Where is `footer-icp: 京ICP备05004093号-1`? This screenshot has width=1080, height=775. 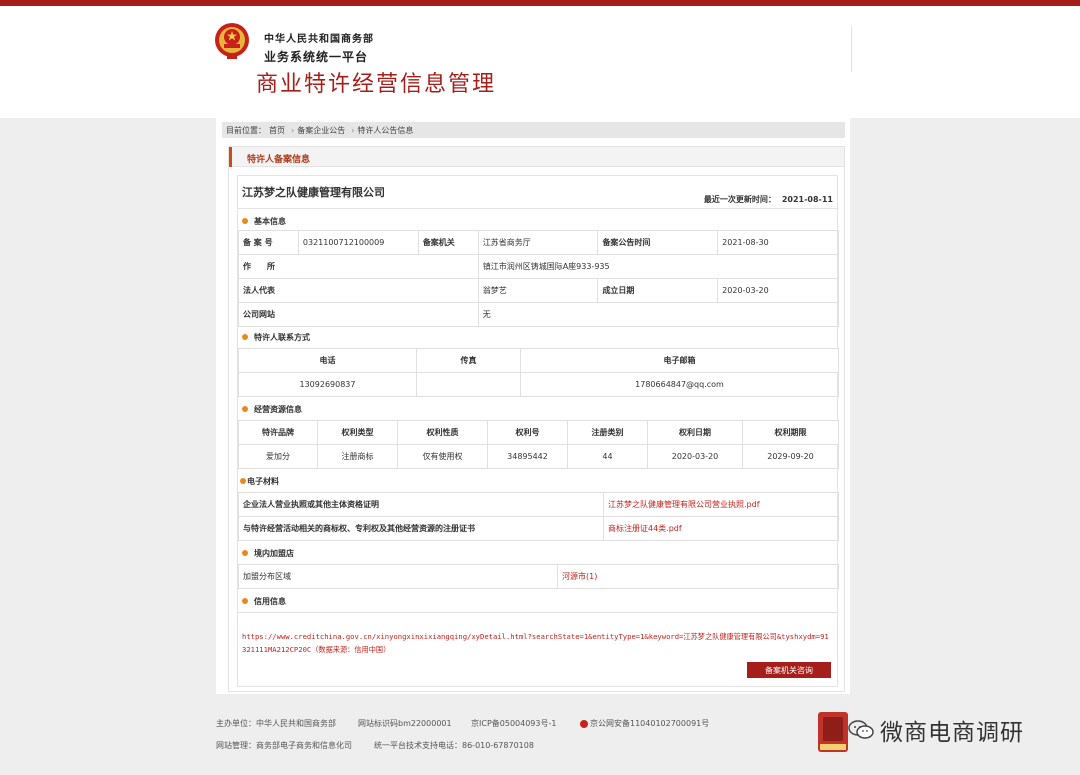
footer-icp: 京ICP备05004093号-1 is located at coordinates (513, 723).